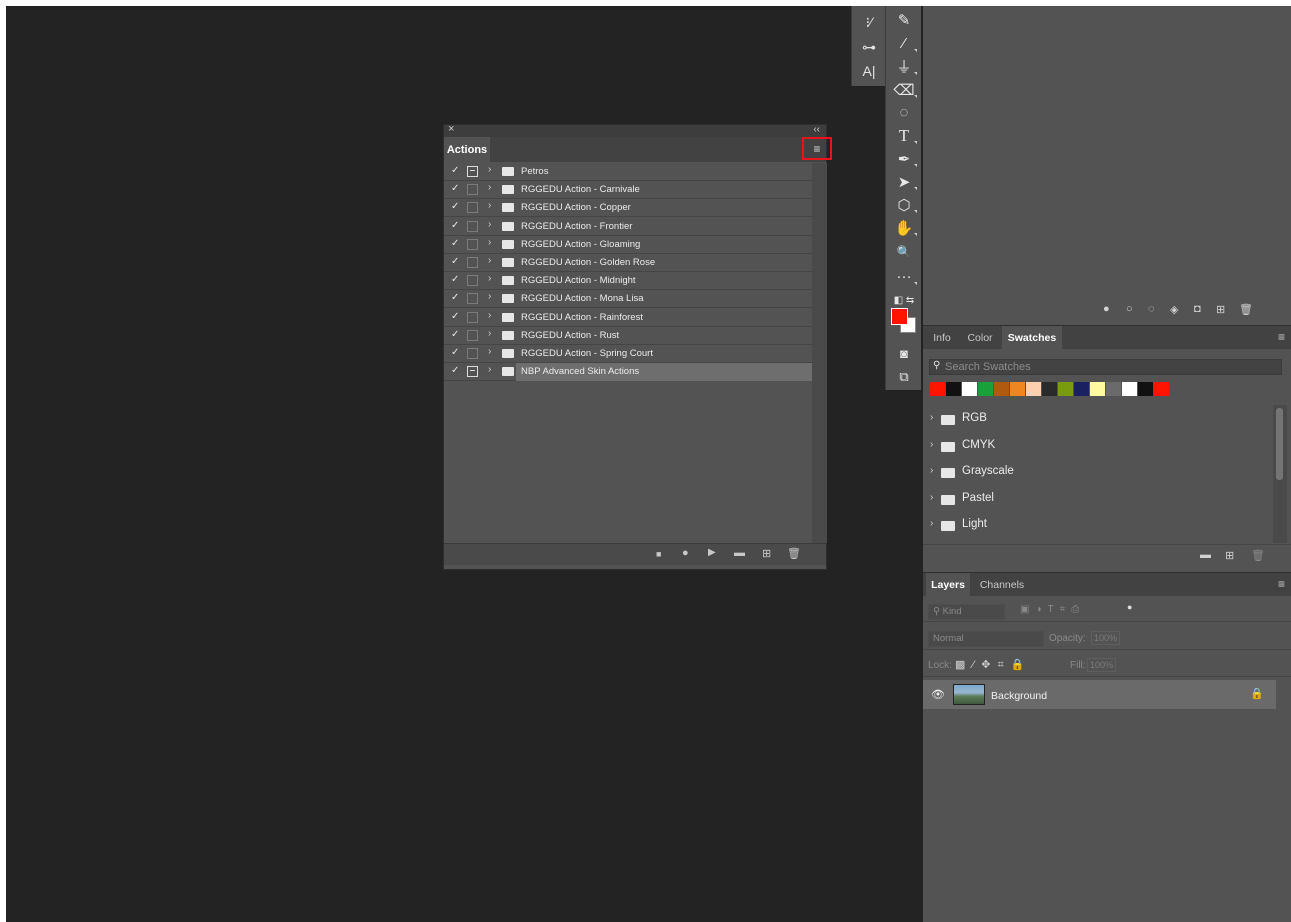 This screenshot has height=922, width=1291. I want to click on new-set-icon: ▬, so click(739, 553).